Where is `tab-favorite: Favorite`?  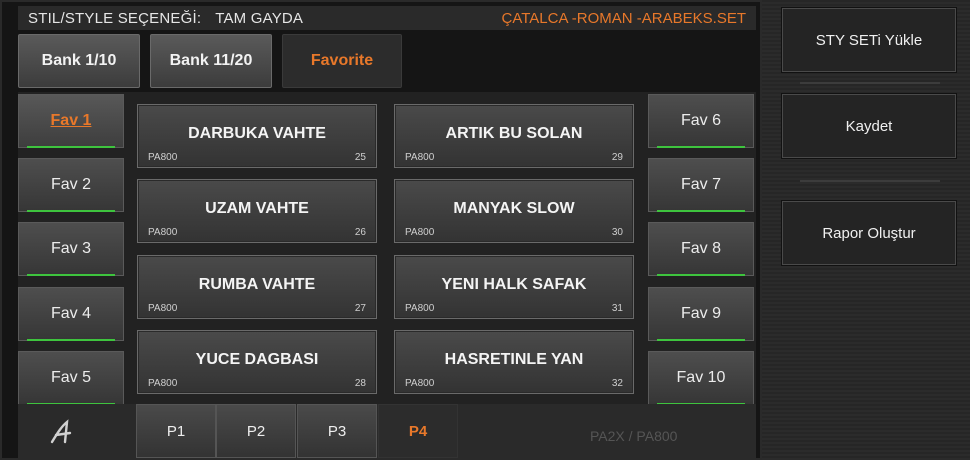
tab-favorite: Favorite is located at coordinates (342, 61).